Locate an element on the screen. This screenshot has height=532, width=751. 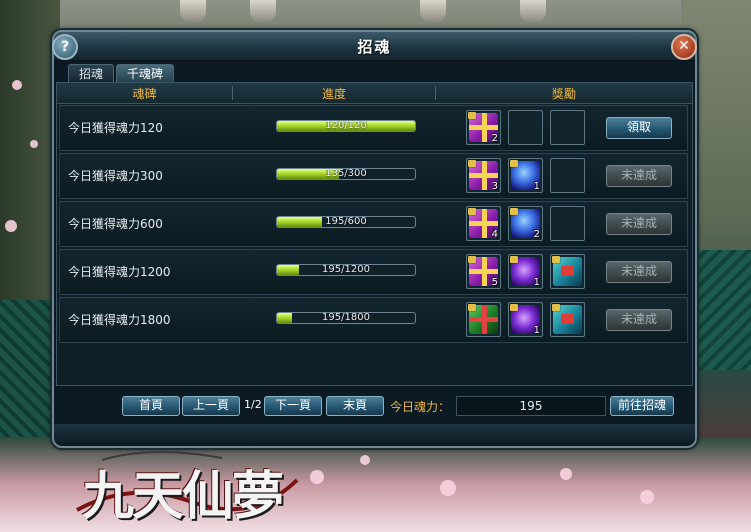
progress-text: 120/120 is located at coordinates (346, 125).